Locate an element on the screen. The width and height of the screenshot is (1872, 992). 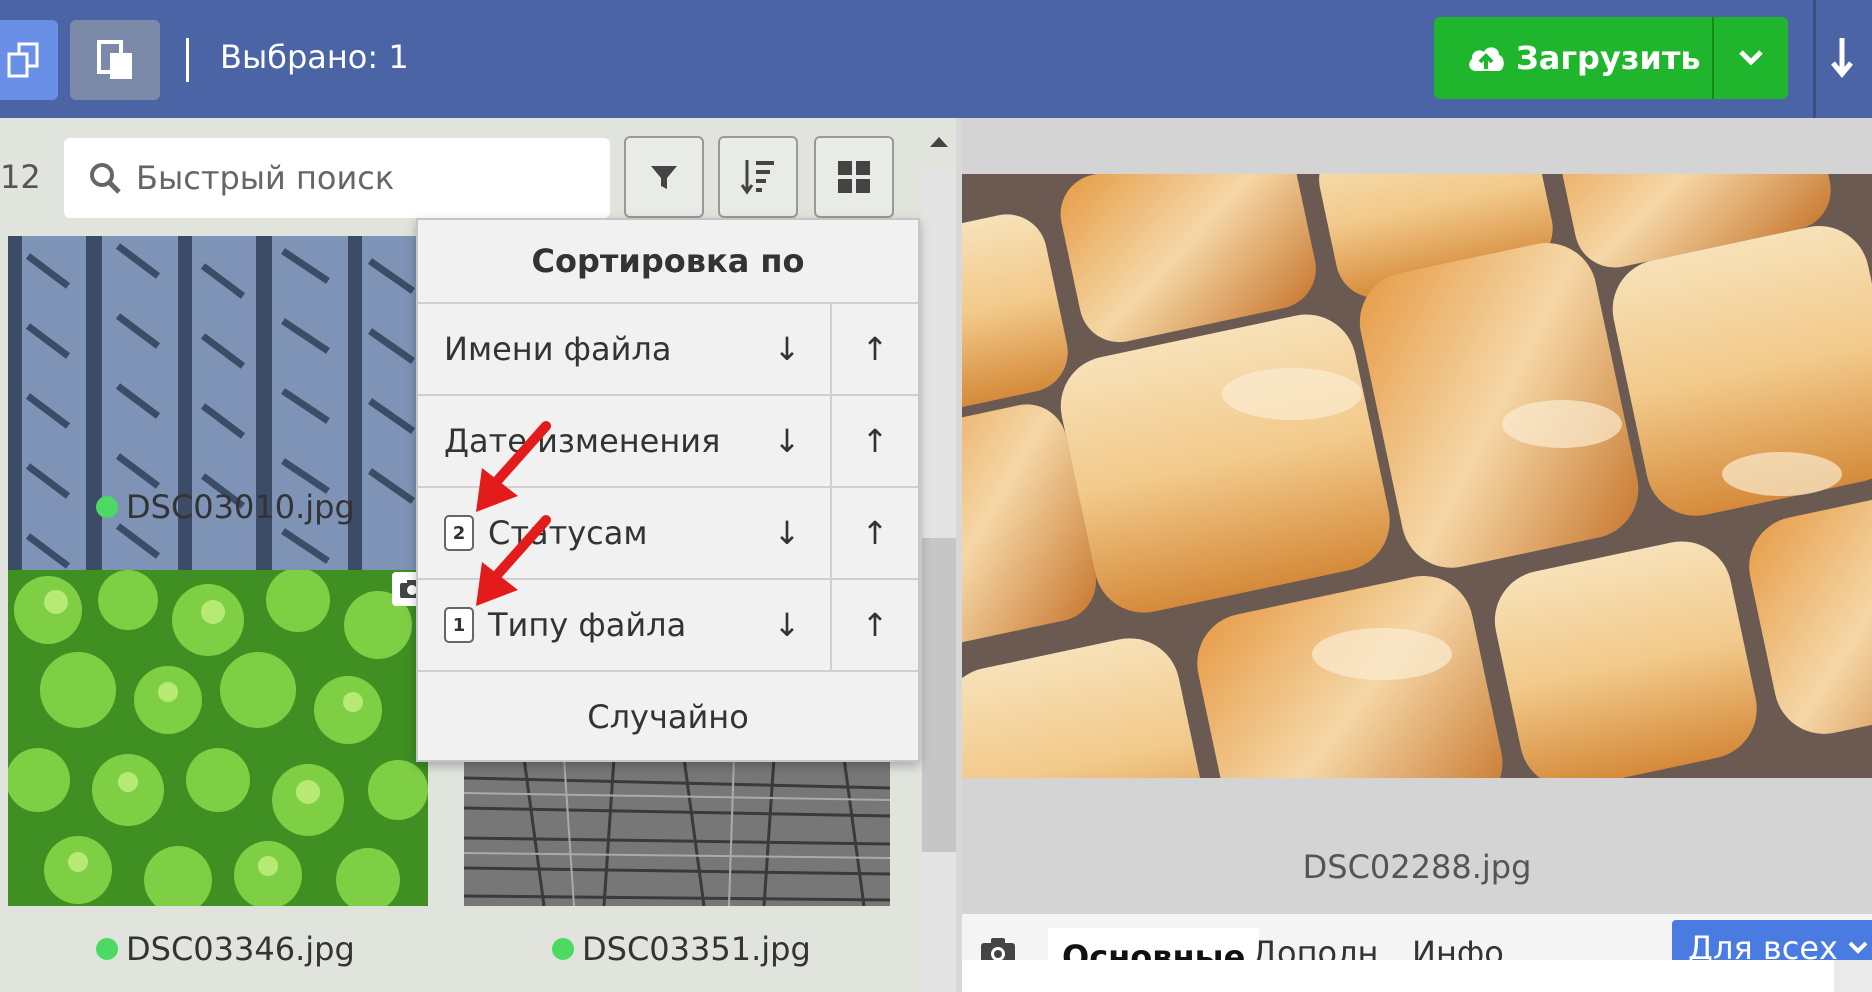
paste-button is located at coordinates (115, 60).